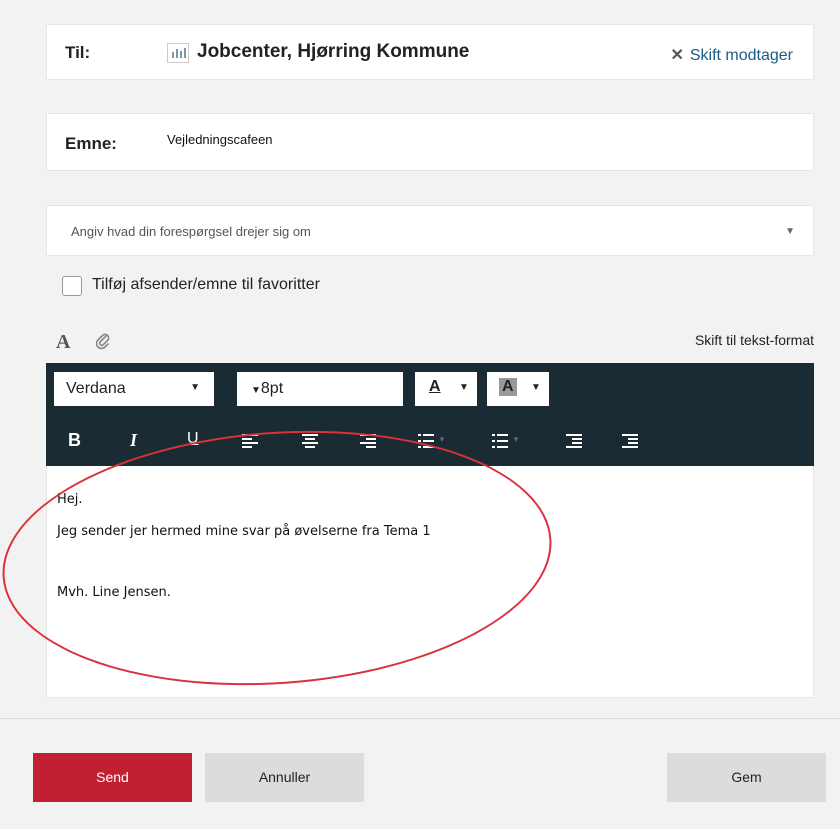 The height and width of the screenshot is (829, 840). What do you see at coordinates (746, 777) in the screenshot?
I see `save-button: Gem` at bounding box center [746, 777].